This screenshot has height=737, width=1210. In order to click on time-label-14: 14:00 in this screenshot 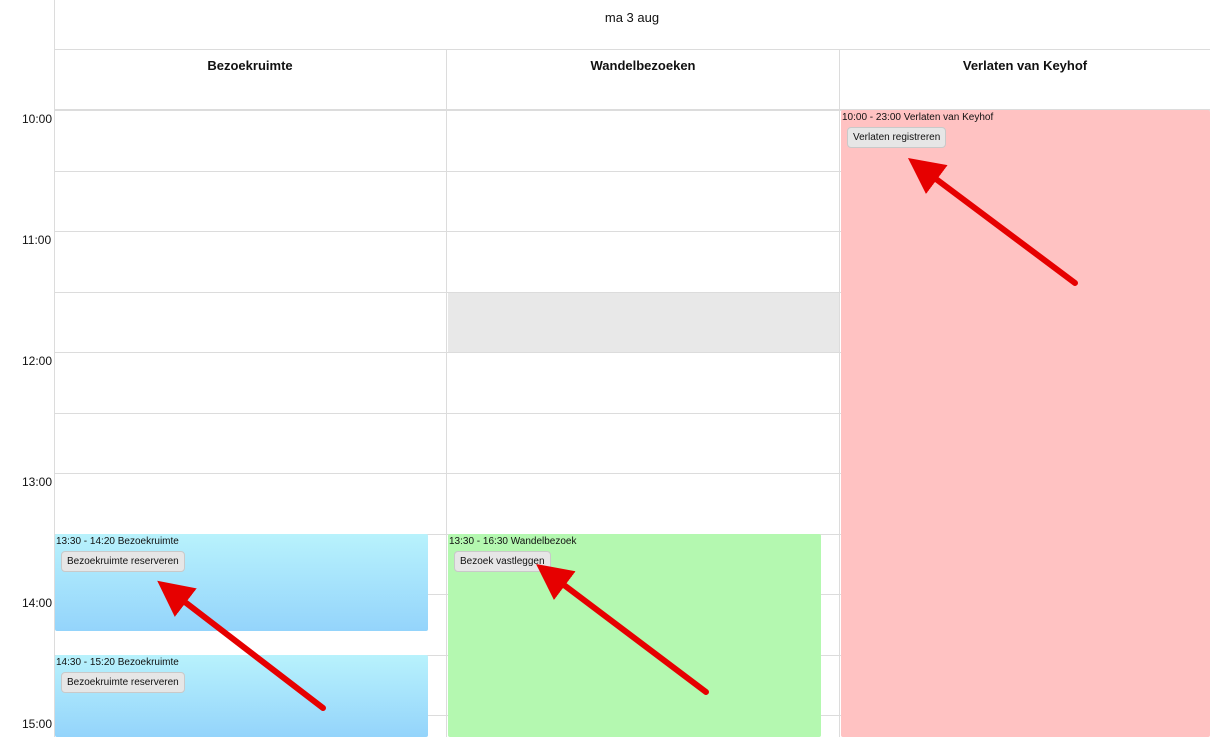, I will do `click(37, 603)`.